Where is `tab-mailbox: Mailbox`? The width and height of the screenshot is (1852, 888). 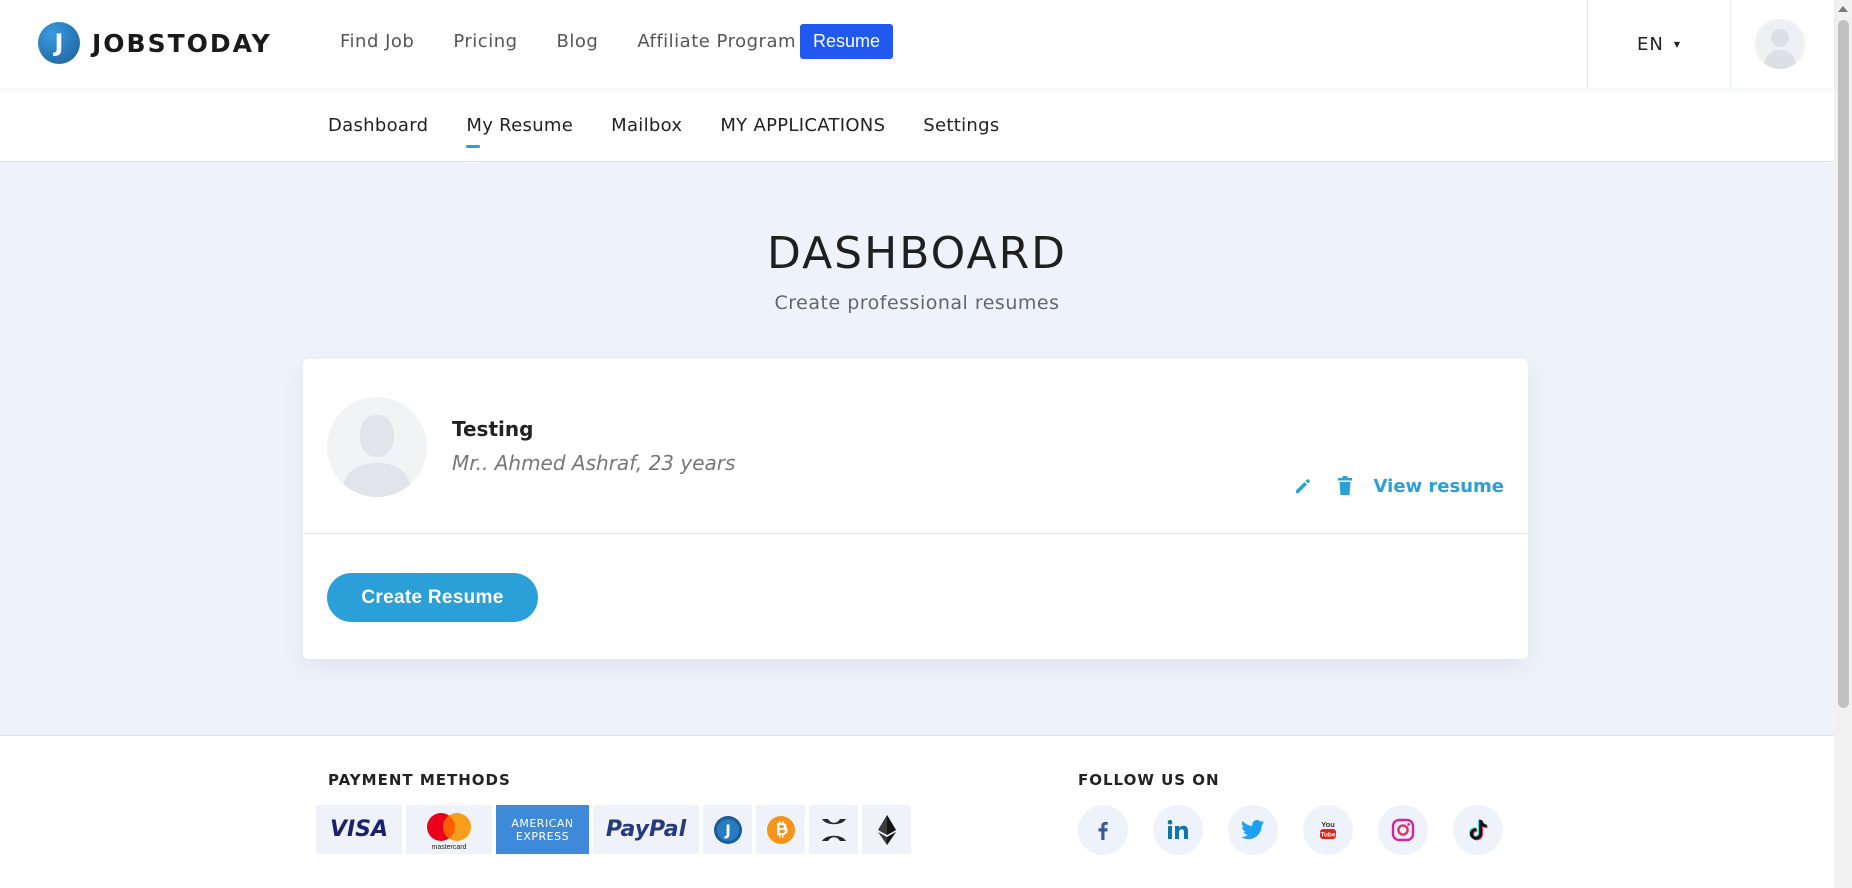 tab-mailbox: Mailbox is located at coordinates (646, 125).